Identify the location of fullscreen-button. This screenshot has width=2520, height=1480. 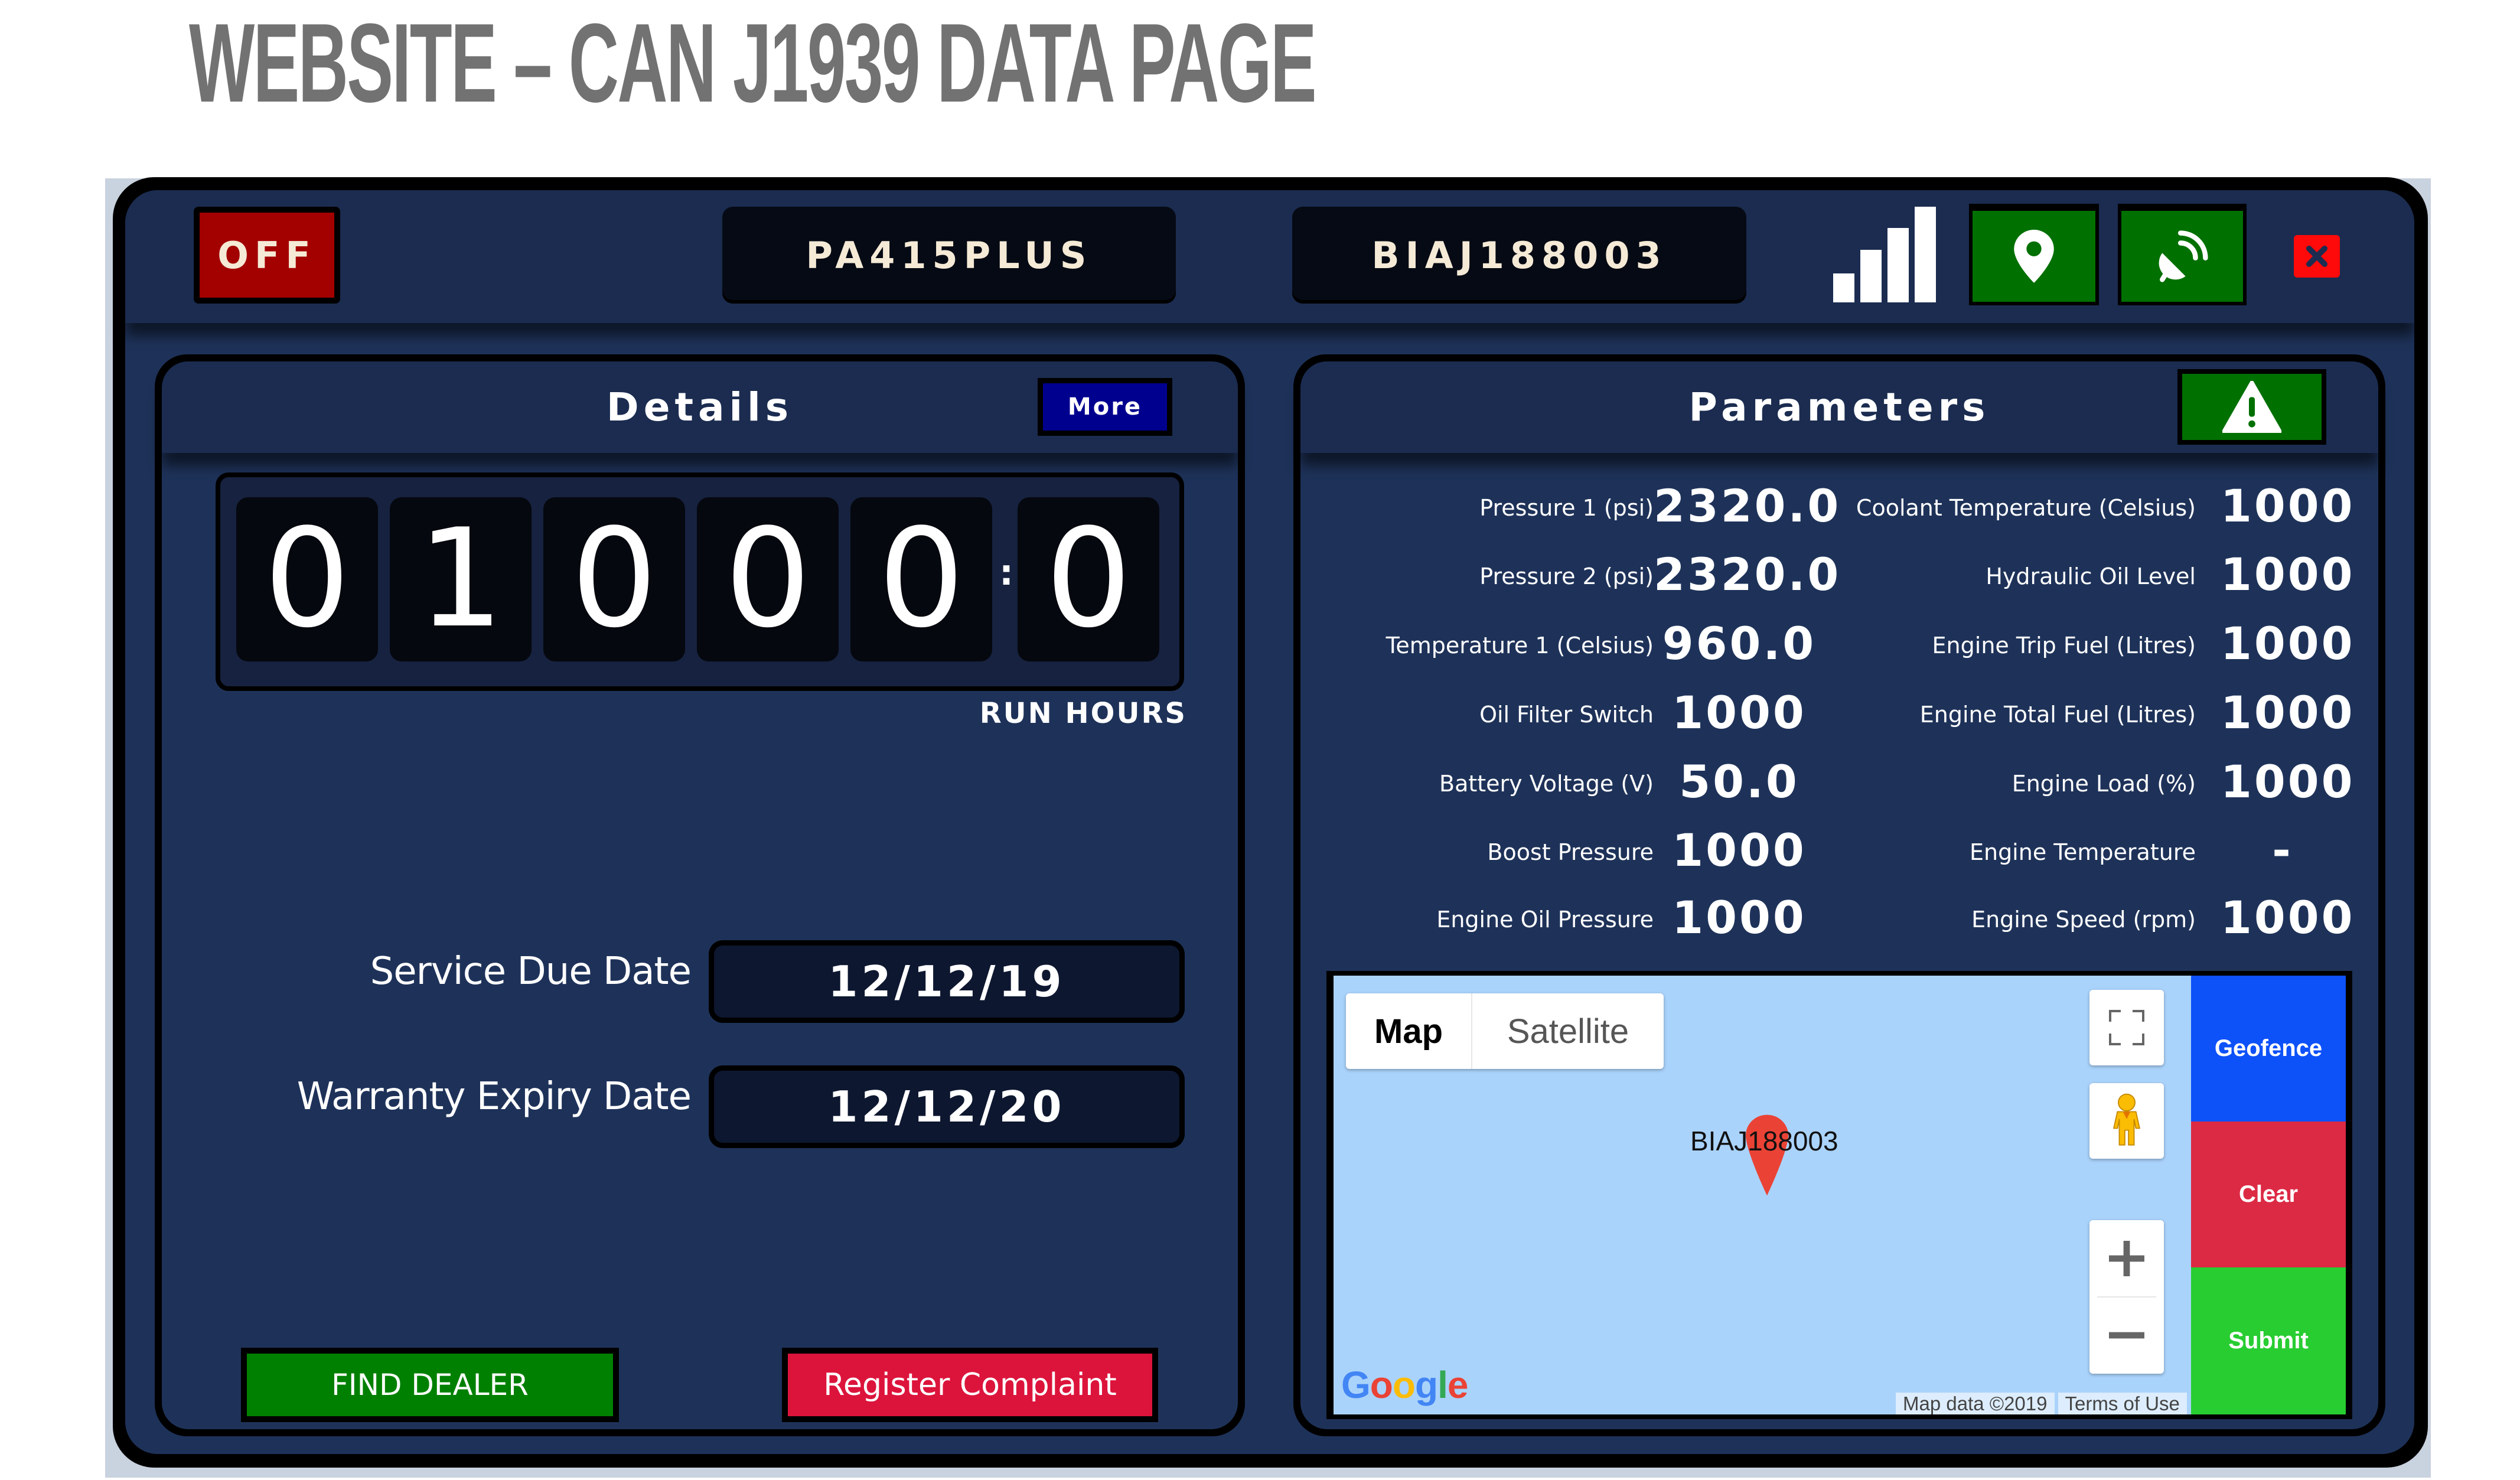
(2126, 1027).